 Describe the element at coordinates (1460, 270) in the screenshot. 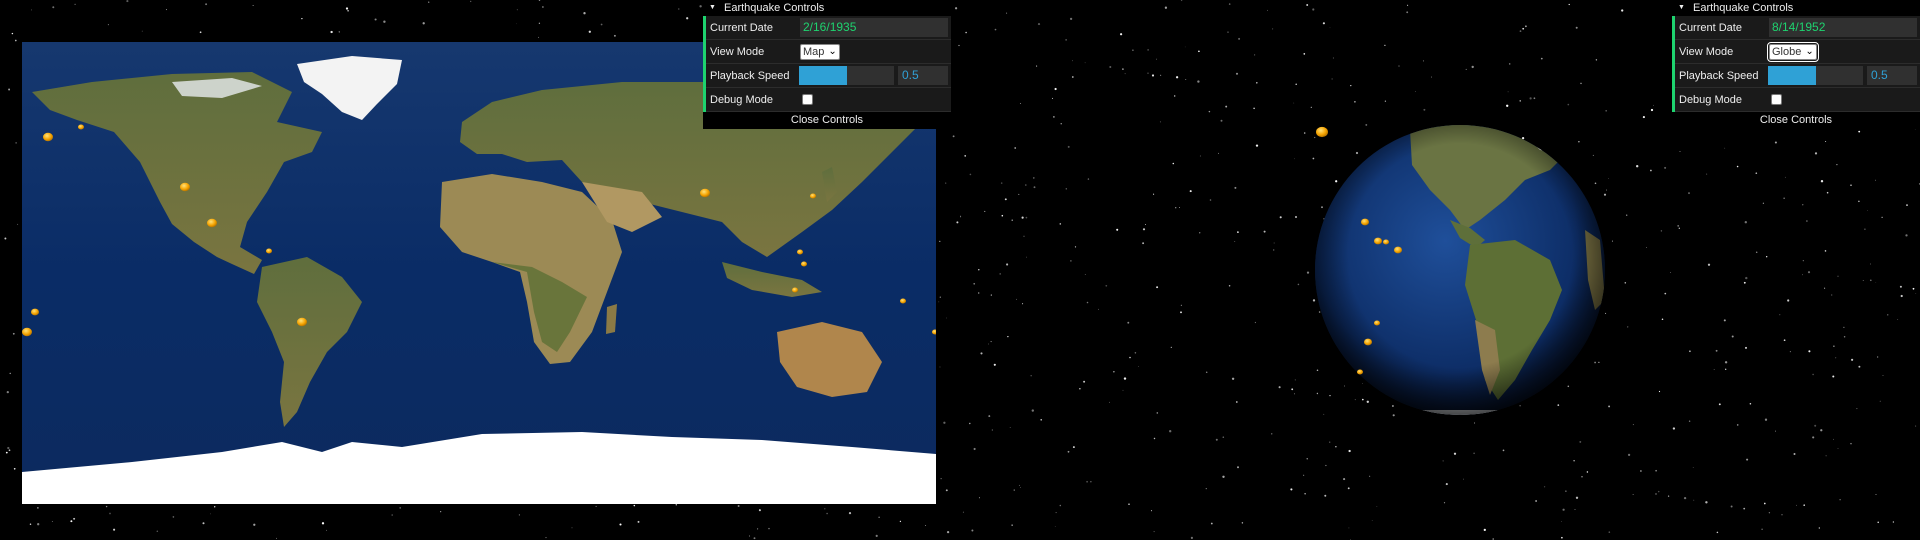

I see `earth-globe` at that location.